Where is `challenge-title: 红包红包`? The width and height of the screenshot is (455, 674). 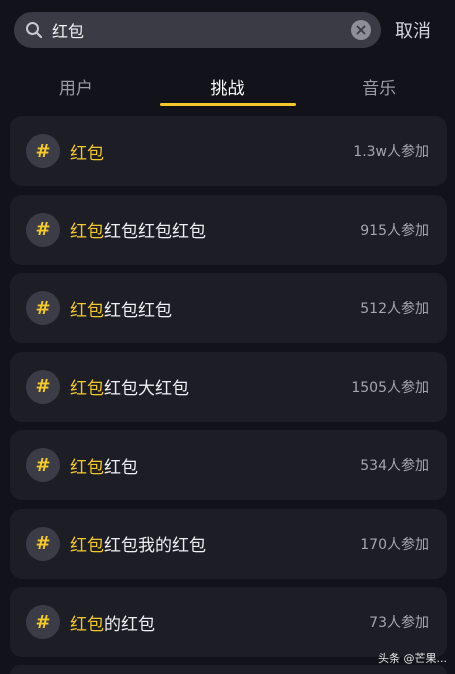
challenge-title: 红包红包 is located at coordinates (215, 465).